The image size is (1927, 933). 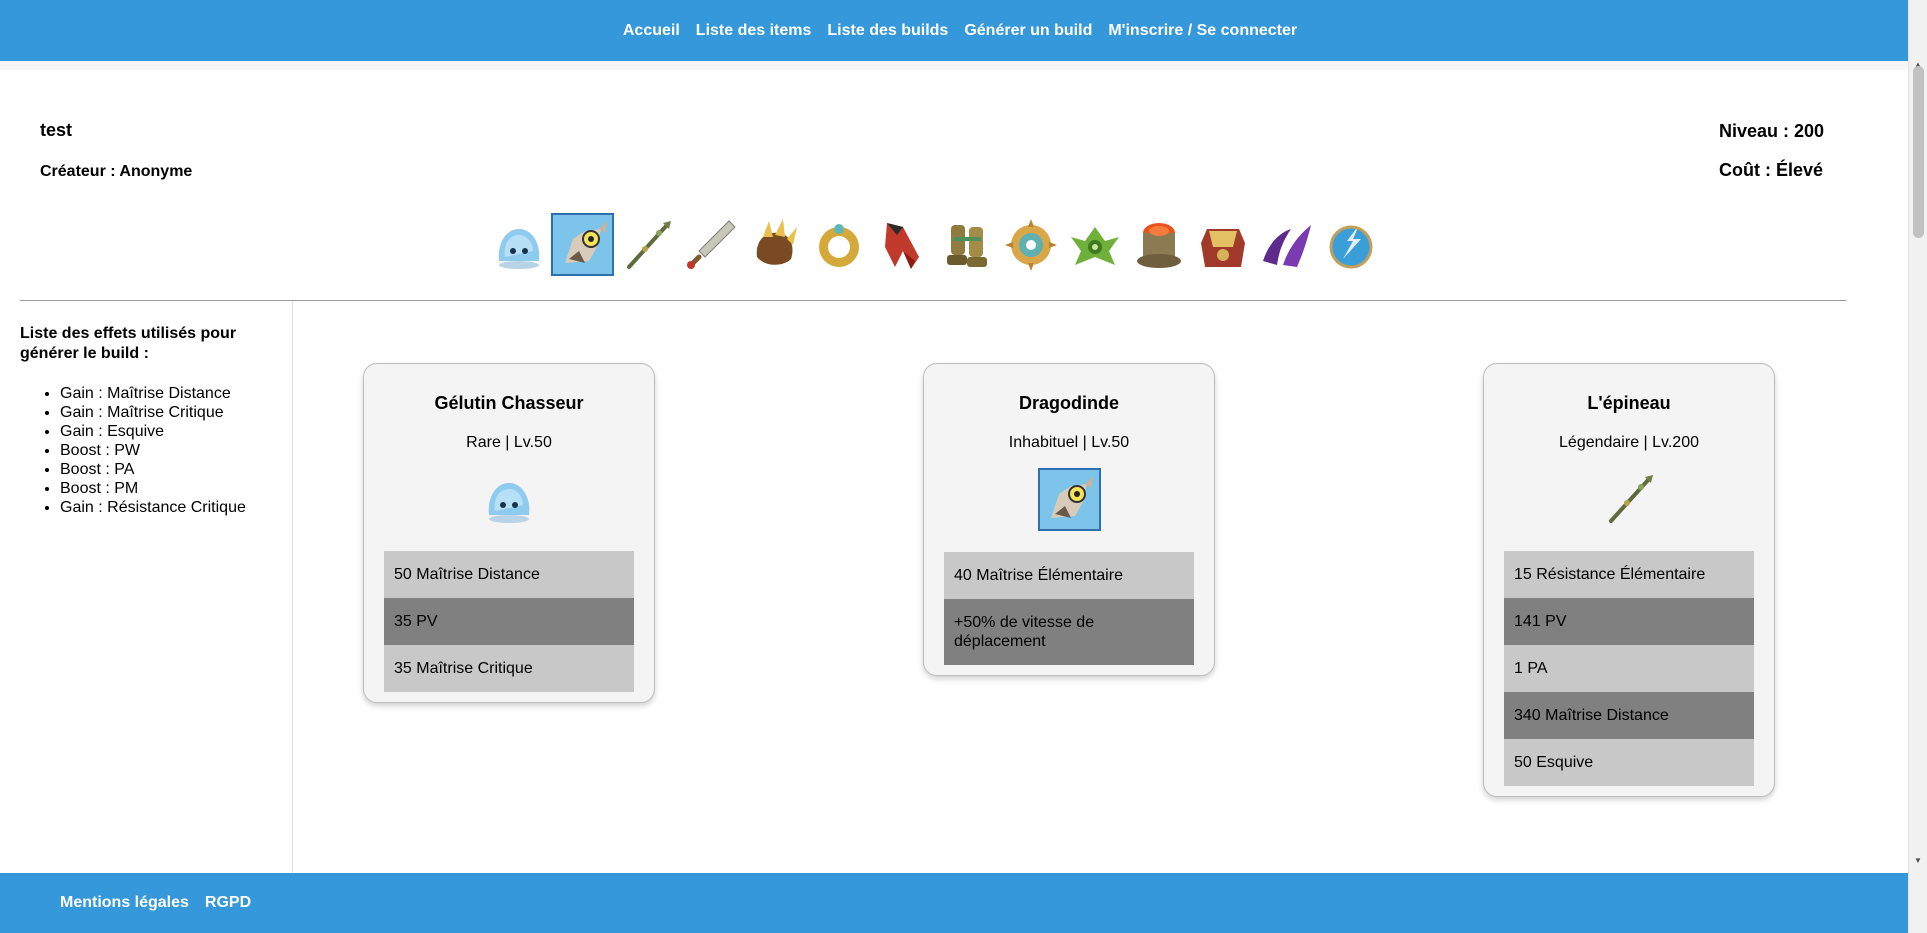 What do you see at coordinates (1068, 403) in the screenshot?
I see `item-card-title: Dragodinde` at bounding box center [1068, 403].